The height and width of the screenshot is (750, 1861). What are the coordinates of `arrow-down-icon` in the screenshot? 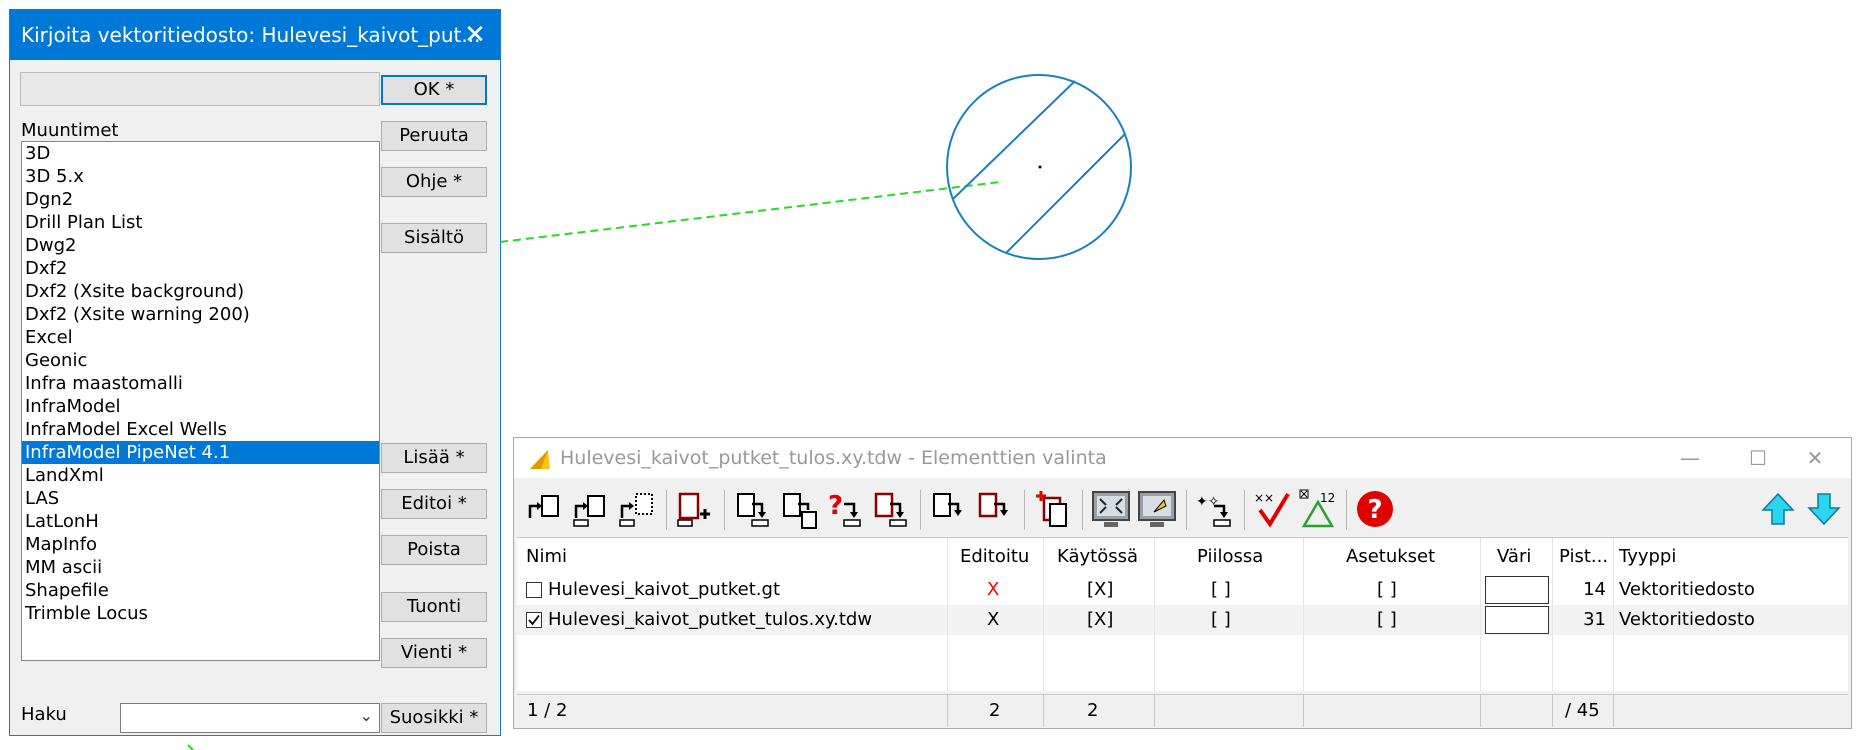 It's located at (1824, 509).